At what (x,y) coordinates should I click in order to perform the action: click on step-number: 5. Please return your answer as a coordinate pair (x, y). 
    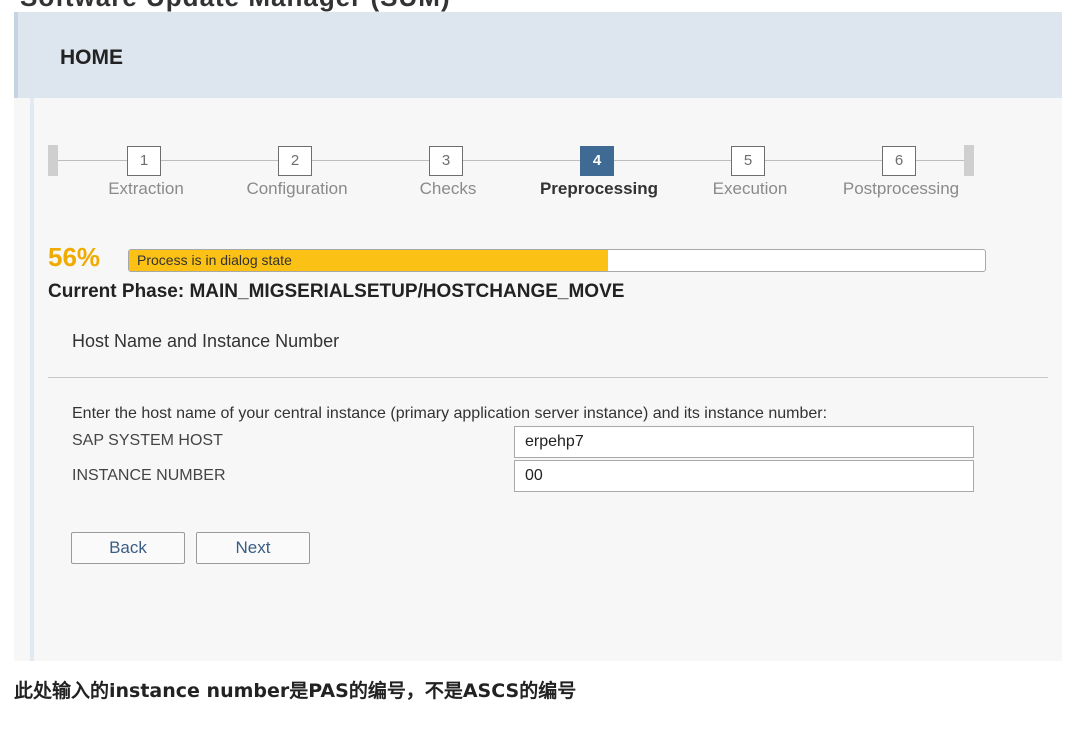
    Looking at the image, I should click on (748, 161).